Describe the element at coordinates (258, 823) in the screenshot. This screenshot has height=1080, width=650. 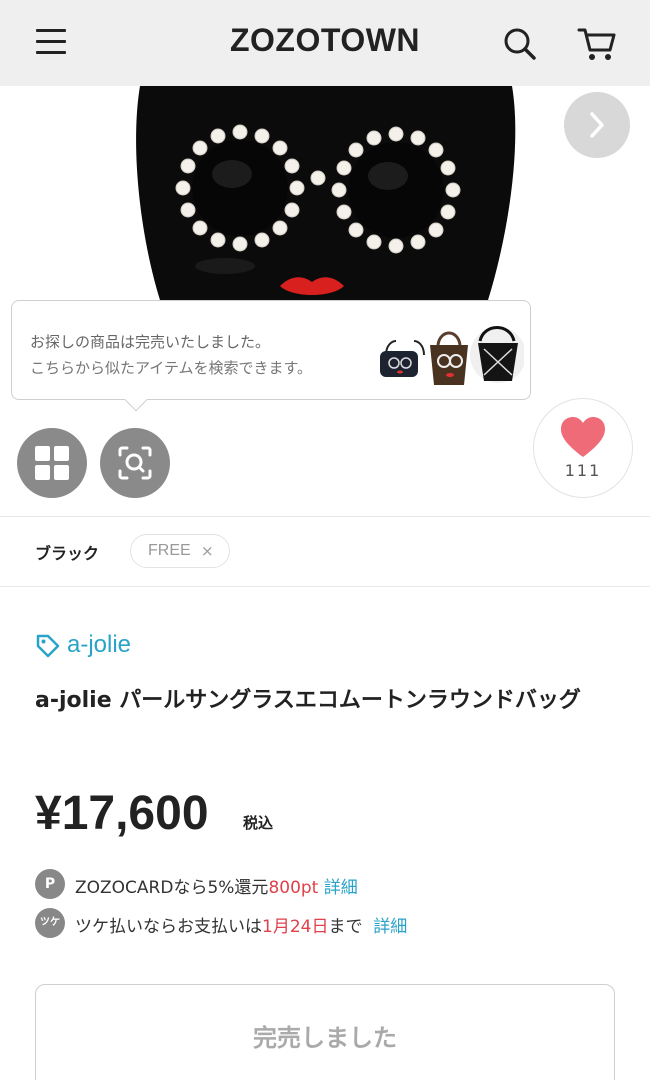
I see `tax-label: 税込` at that location.